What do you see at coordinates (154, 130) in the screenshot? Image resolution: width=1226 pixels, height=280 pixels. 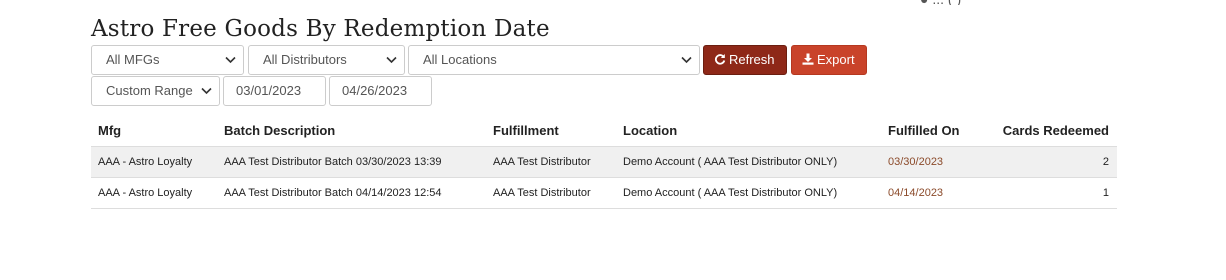 I see `column-header-mfg: Mfg` at bounding box center [154, 130].